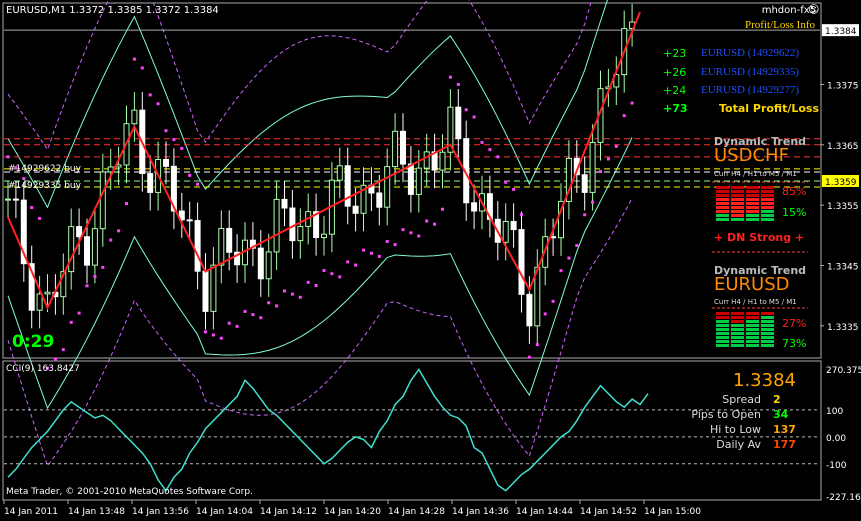 The height and width of the screenshot is (521, 861). I want to click on stats-label: Pips to Open, so click(726, 414).